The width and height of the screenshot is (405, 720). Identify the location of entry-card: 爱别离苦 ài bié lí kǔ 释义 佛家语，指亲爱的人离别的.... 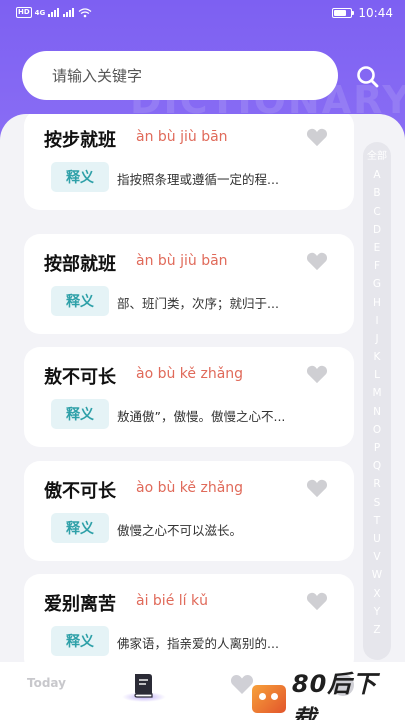
(189, 618).